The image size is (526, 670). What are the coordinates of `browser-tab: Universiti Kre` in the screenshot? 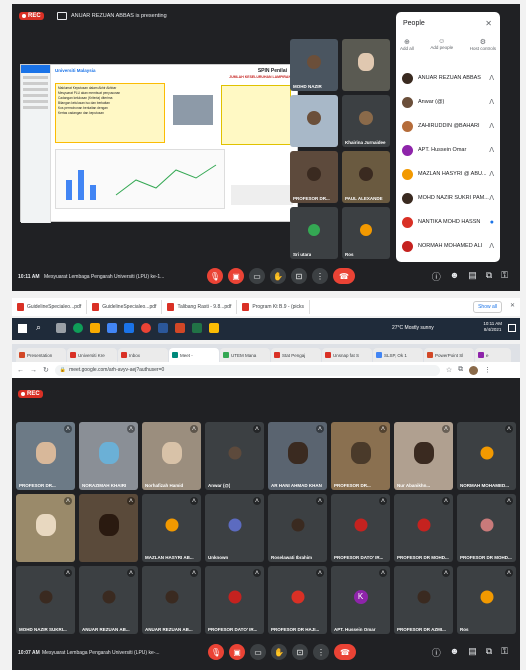 It's located at (92, 355).